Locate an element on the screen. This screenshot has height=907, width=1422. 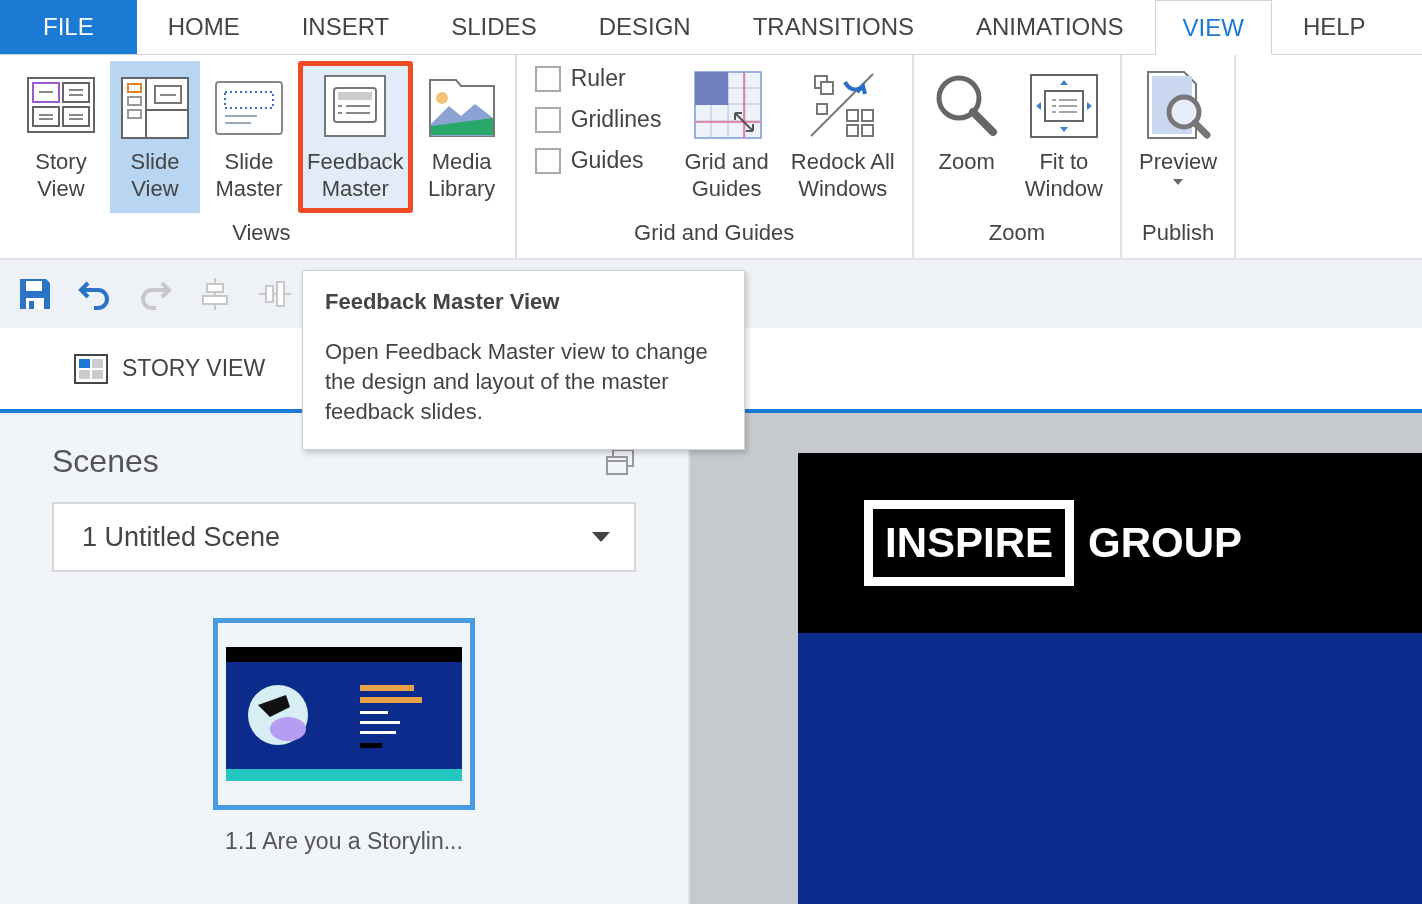
scene-dropdown: 1 Untitled Scene is located at coordinates (344, 537).